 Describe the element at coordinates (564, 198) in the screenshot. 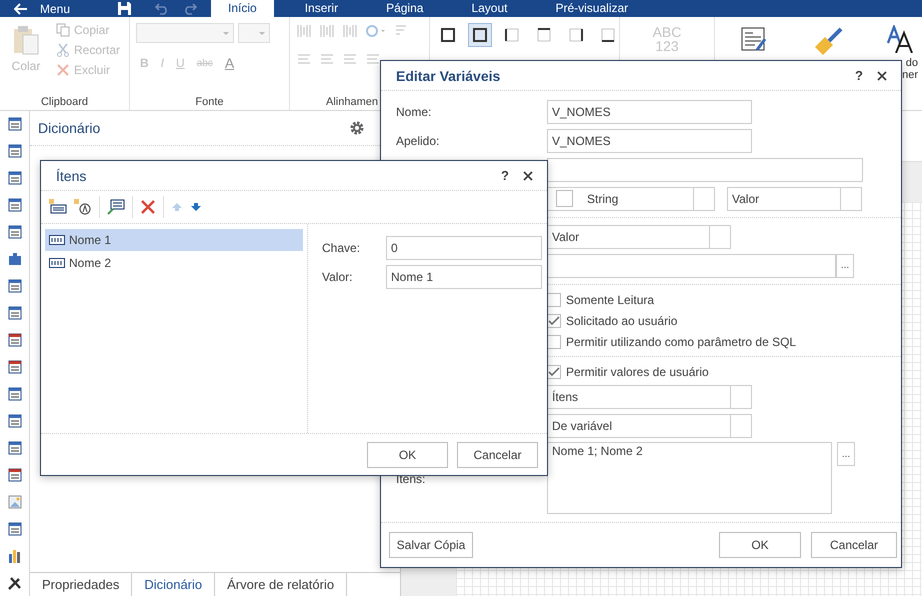

I see `checkbox` at that location.